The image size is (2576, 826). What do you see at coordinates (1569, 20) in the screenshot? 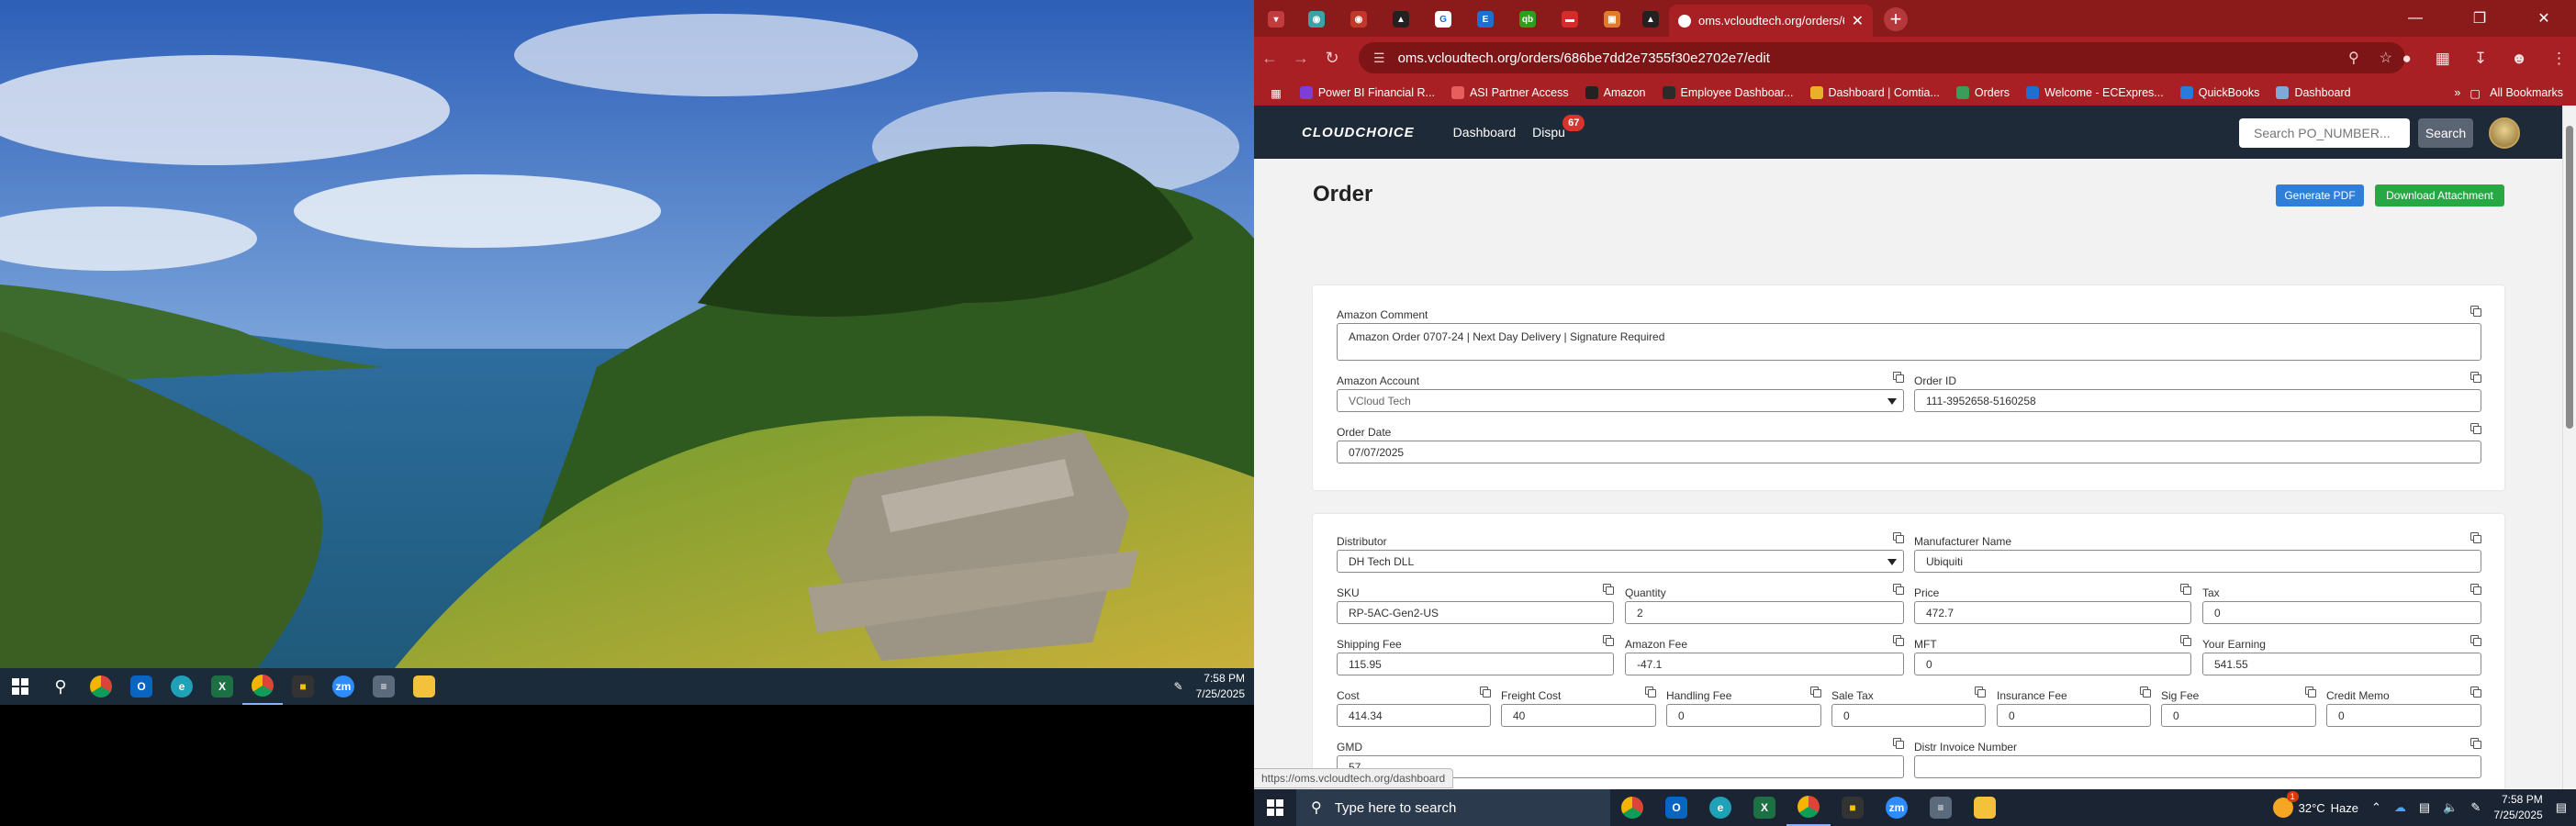
I see `browser-tab: ▬` at bounding box center [1569, 20].